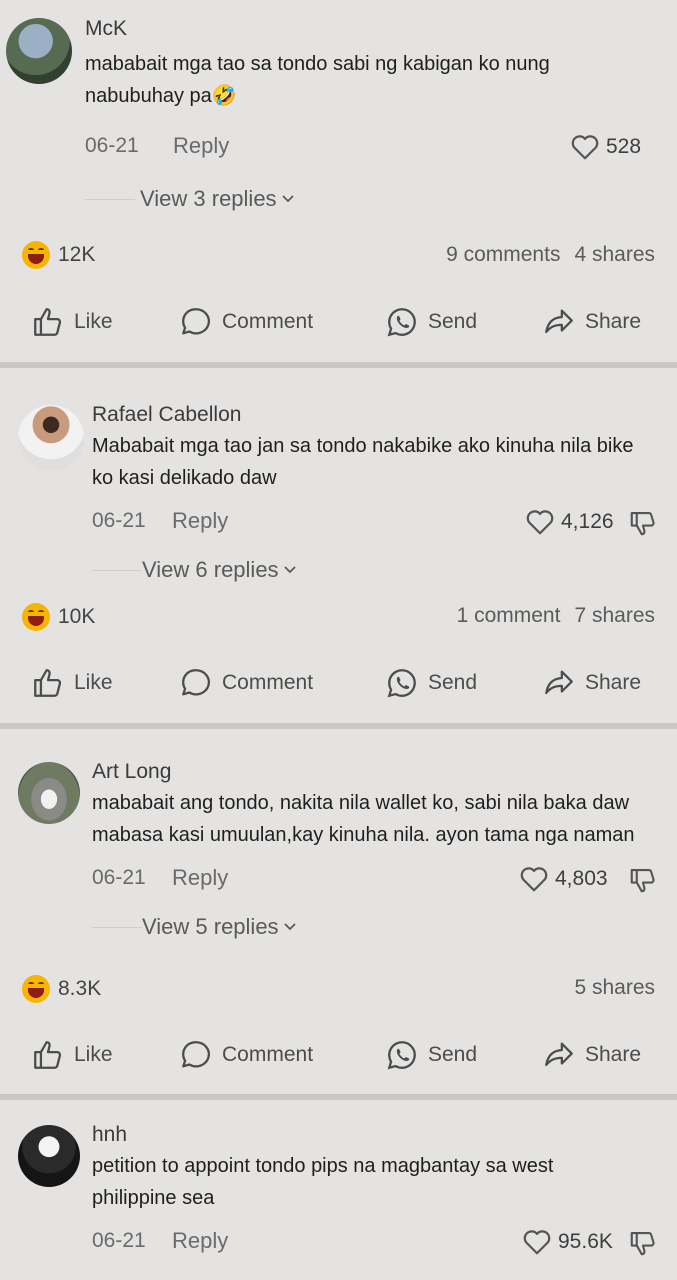  I want to click on post-stats: 1 comment 7 shares, so click(556, 616).